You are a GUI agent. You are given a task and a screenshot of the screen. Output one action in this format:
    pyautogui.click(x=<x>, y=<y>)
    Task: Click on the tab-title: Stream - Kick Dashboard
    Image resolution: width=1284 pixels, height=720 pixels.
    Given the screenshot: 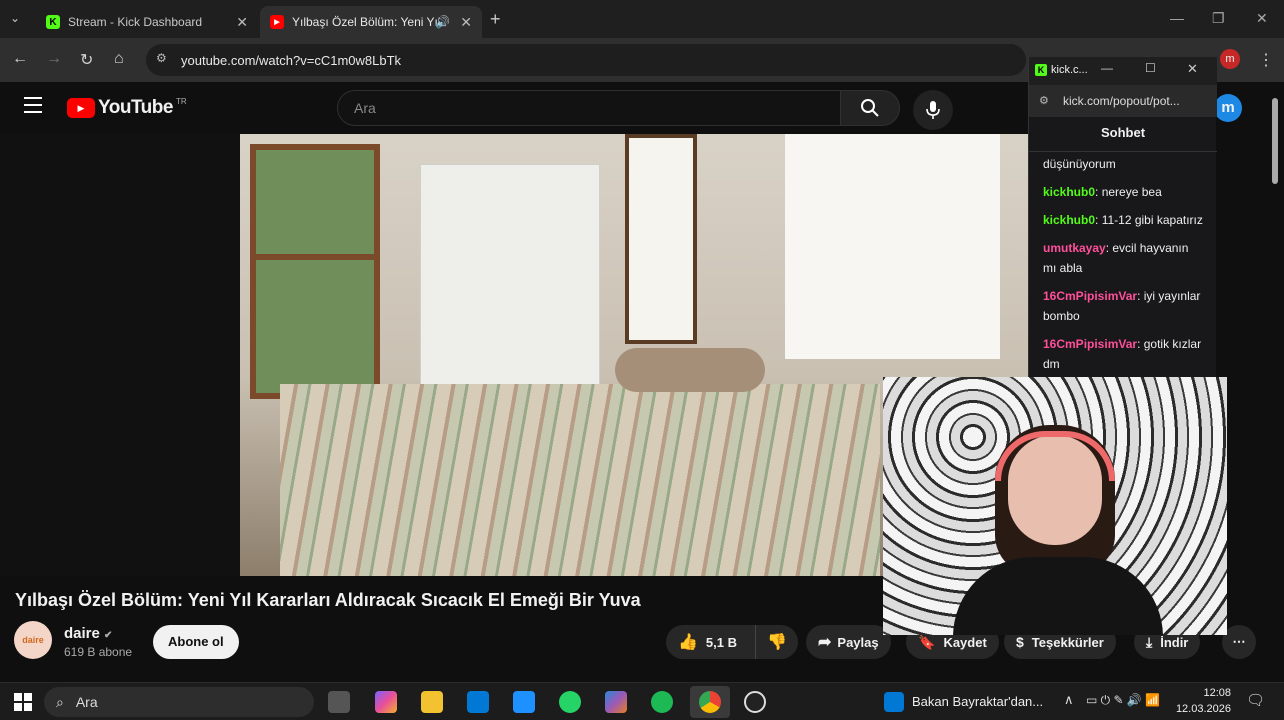 What is the action you would take?
    pyautogui.click(x=135, y=22)
    